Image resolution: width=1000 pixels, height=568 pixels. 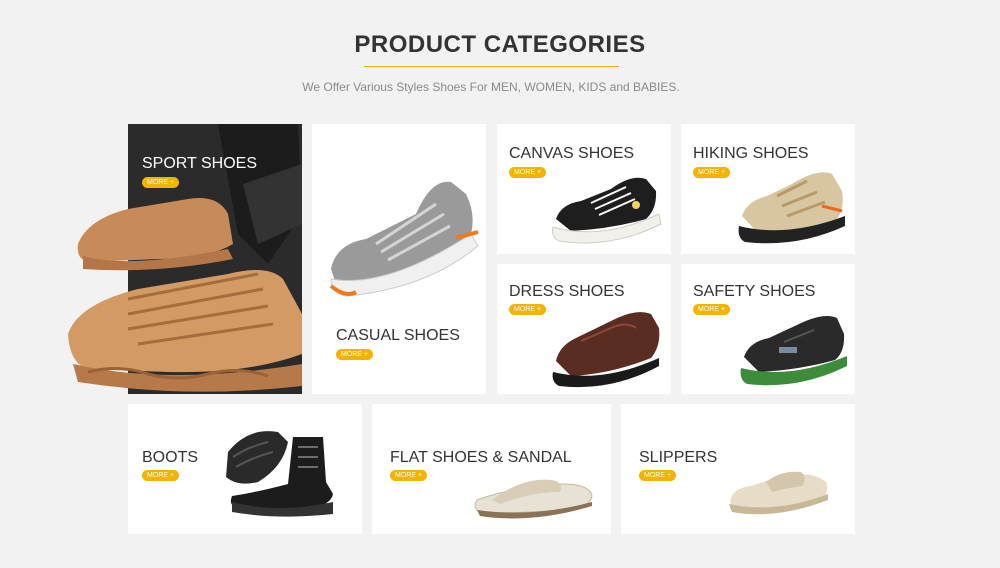 I want to click on category-label: CASUAL SHOES, so click(x=398, y=335).